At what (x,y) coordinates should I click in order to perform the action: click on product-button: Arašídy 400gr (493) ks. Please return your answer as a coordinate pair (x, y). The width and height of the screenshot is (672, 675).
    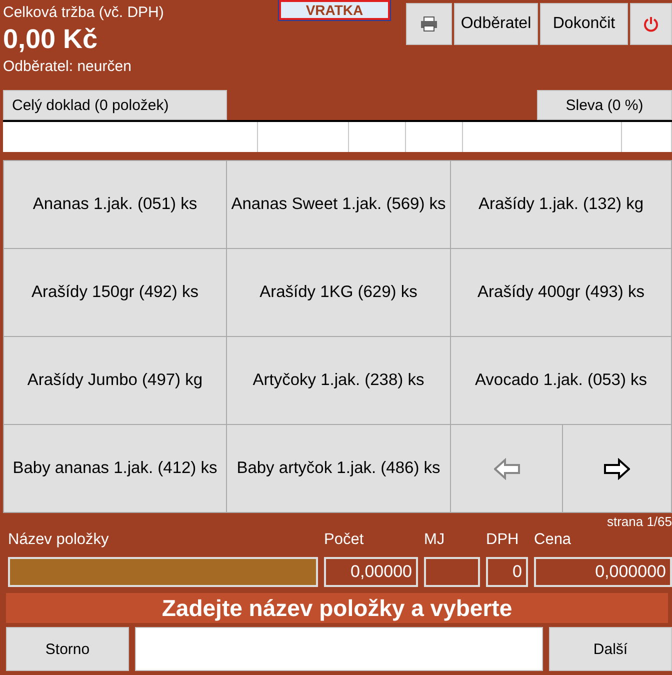
    Looking at the image, I should click on (561, 292).